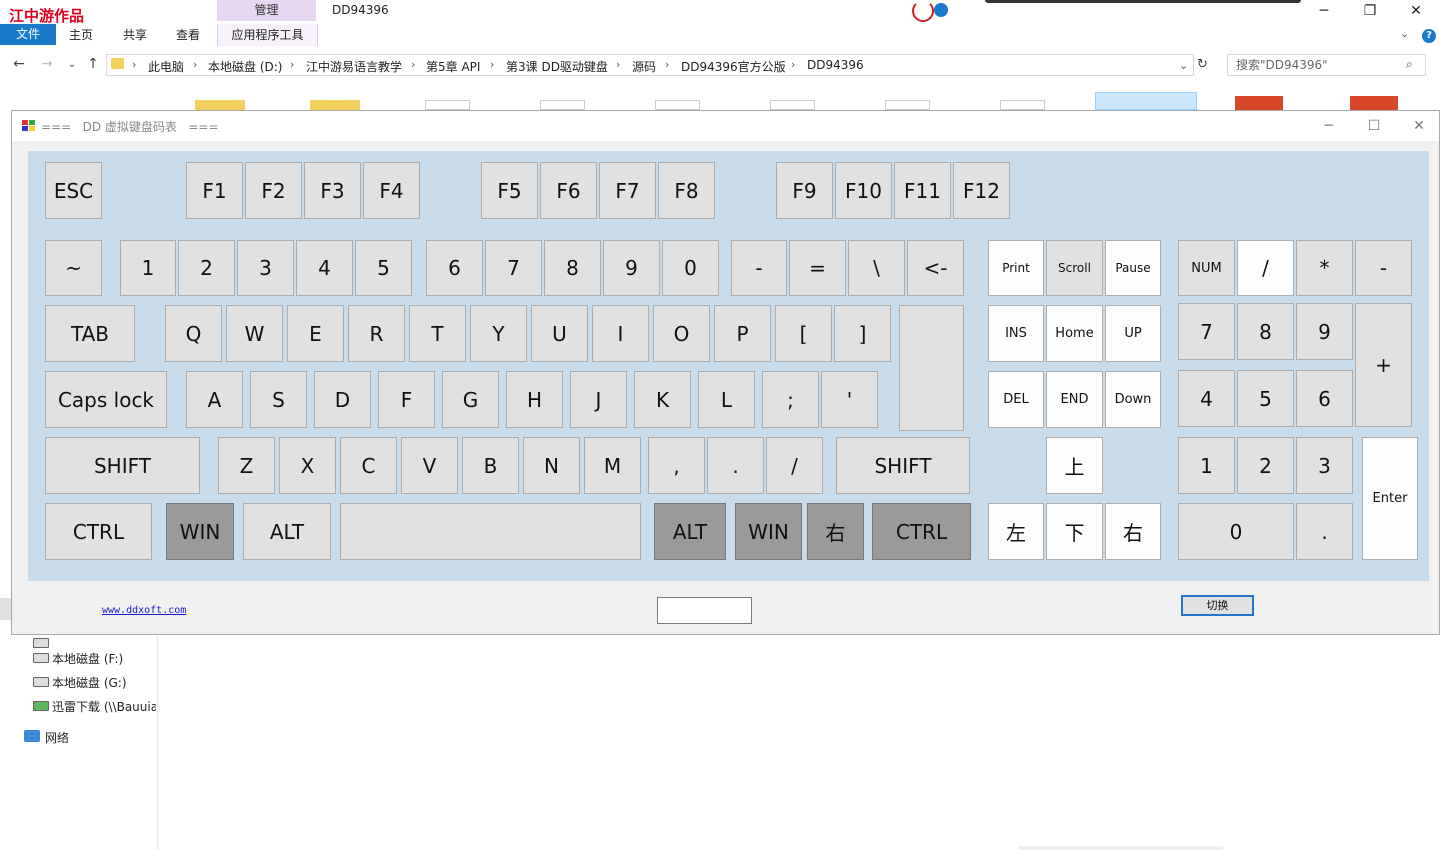 The height and width of the screenshot is (850, 1440). Describe the element at coordinates (93, 64) in the screenshot. I see `up-arrow-icon: ↑` at that location.